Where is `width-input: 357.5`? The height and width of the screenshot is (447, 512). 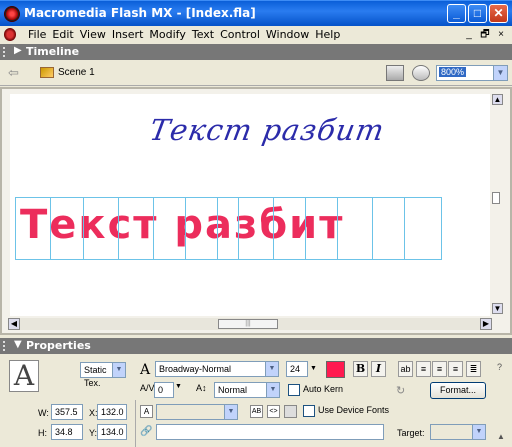
width-input: 357.5 is located at coordinates (67, 412).